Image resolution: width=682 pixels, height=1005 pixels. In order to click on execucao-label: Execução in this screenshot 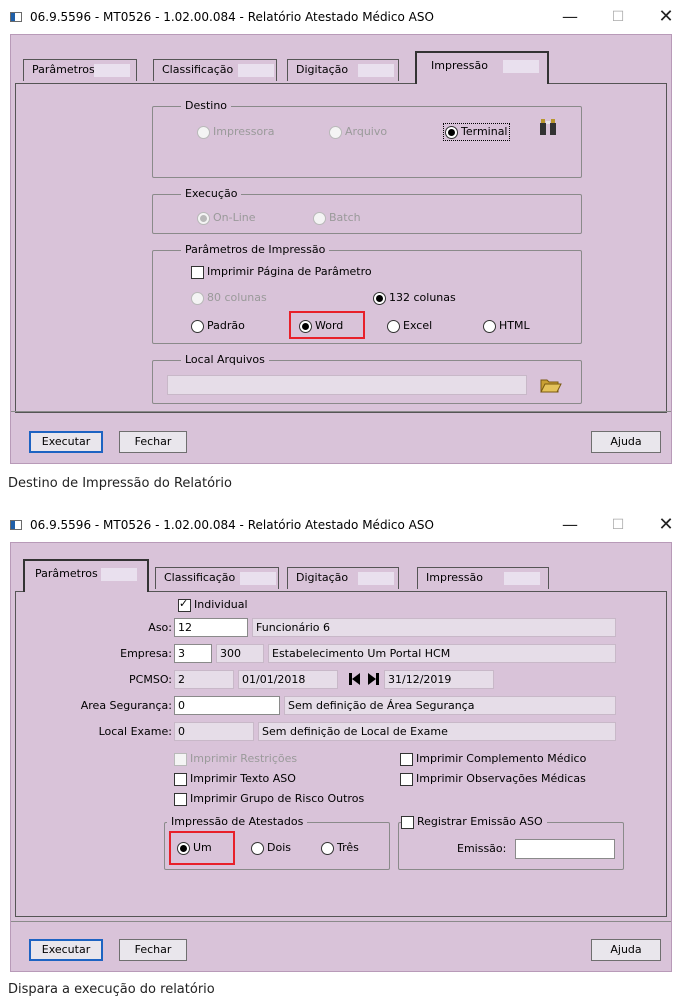, I will do `click(211, 193)`.